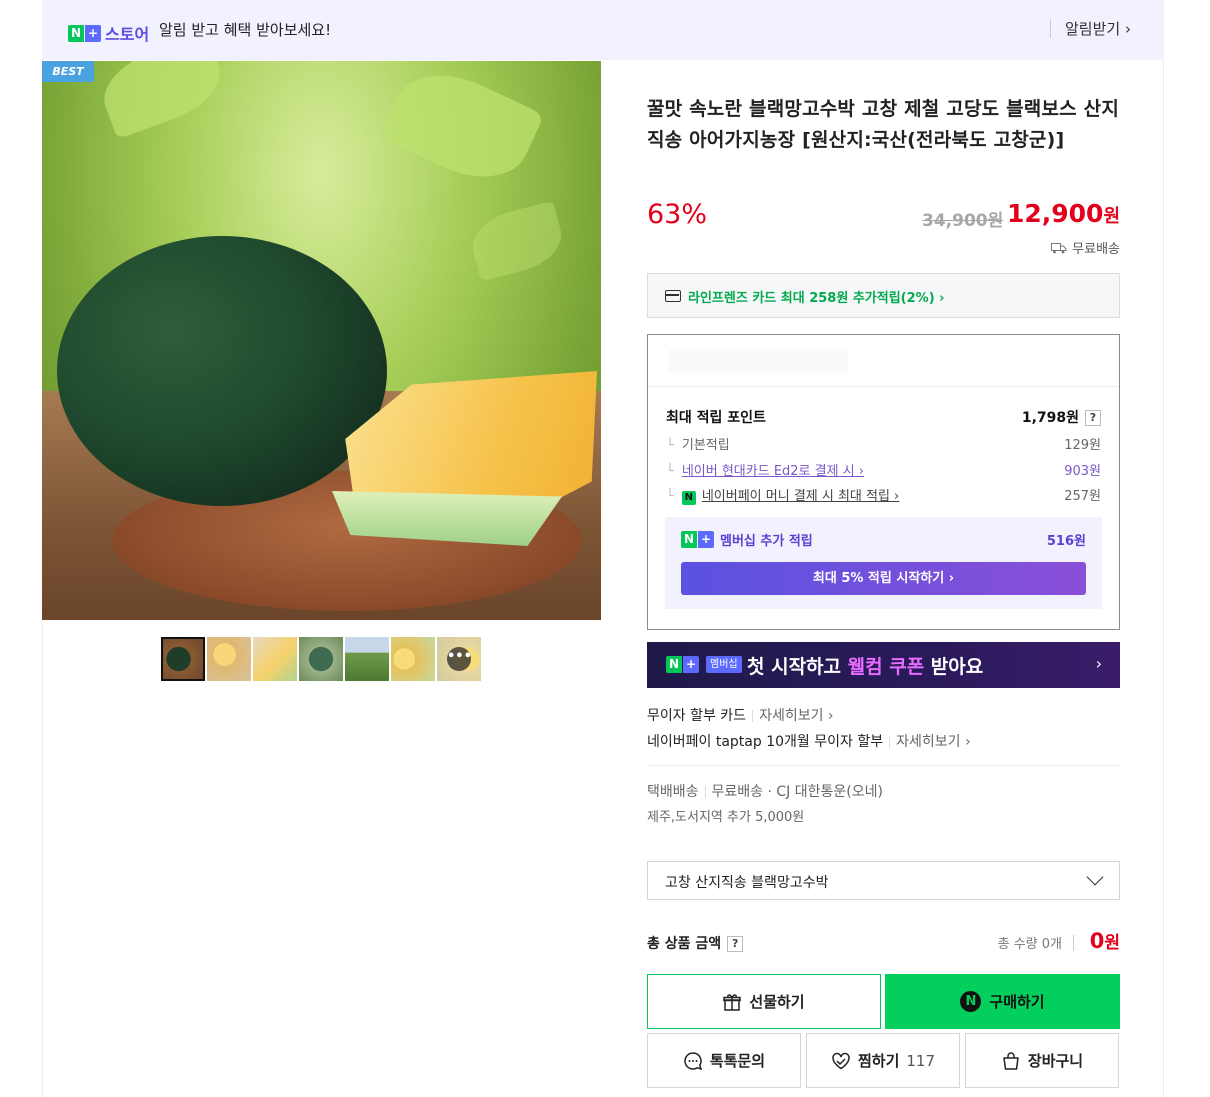  I want to click on gift-icon, so click(732, 1002).